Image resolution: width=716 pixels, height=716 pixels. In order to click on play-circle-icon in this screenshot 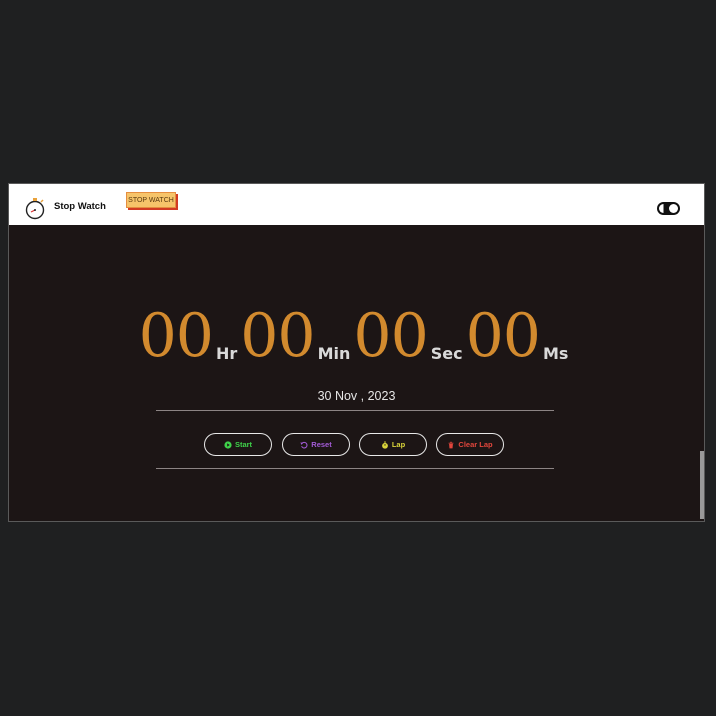, I will do `click(228, 444)`.